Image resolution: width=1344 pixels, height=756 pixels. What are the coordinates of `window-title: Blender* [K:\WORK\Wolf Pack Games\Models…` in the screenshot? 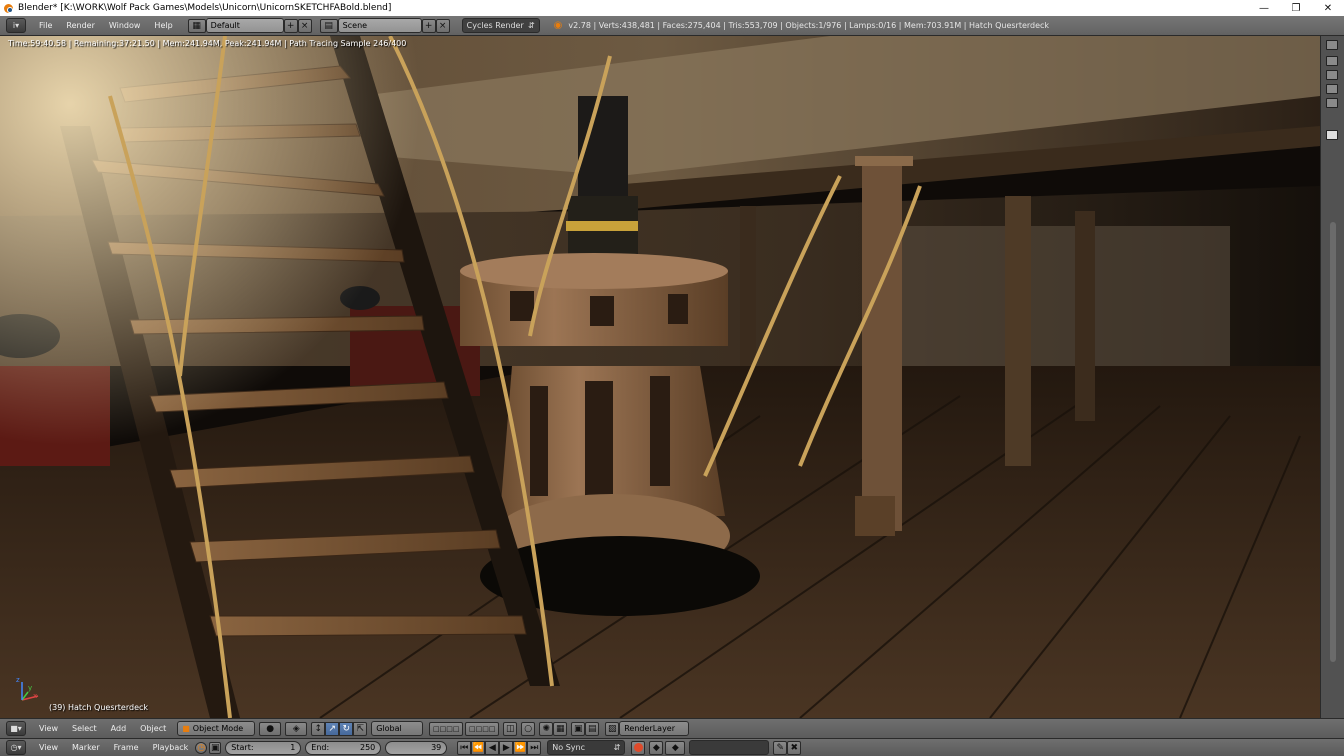 It's located at (205, 8).